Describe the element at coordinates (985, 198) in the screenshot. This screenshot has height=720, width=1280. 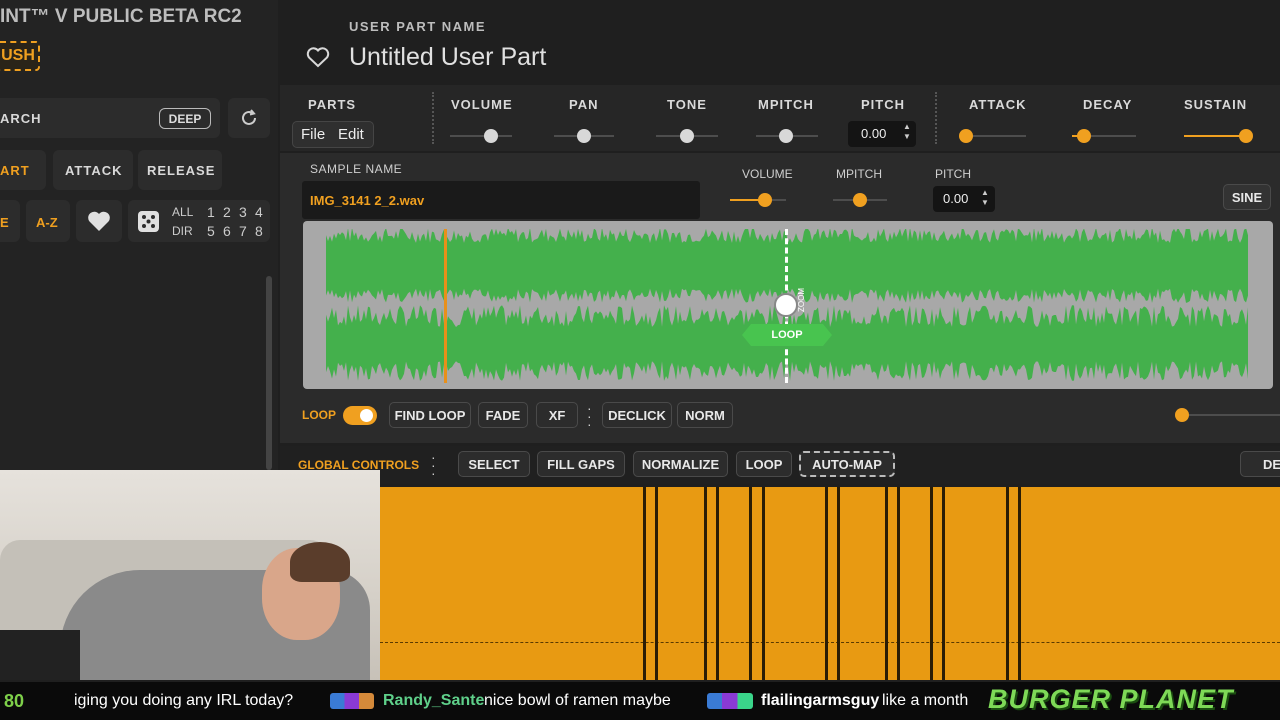
I see `sample-pitch-stepper: ▲ ▼` at that location.